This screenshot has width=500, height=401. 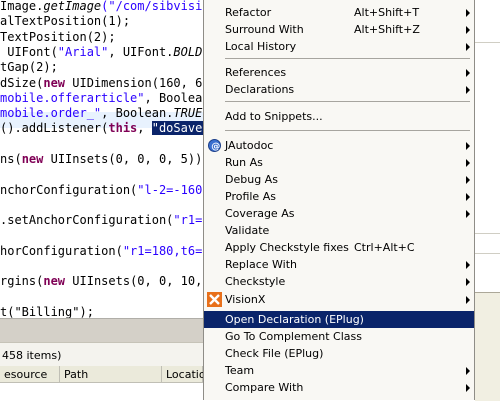 I want to click on menu-item-label: Declarations, so click(x=260, y=89).